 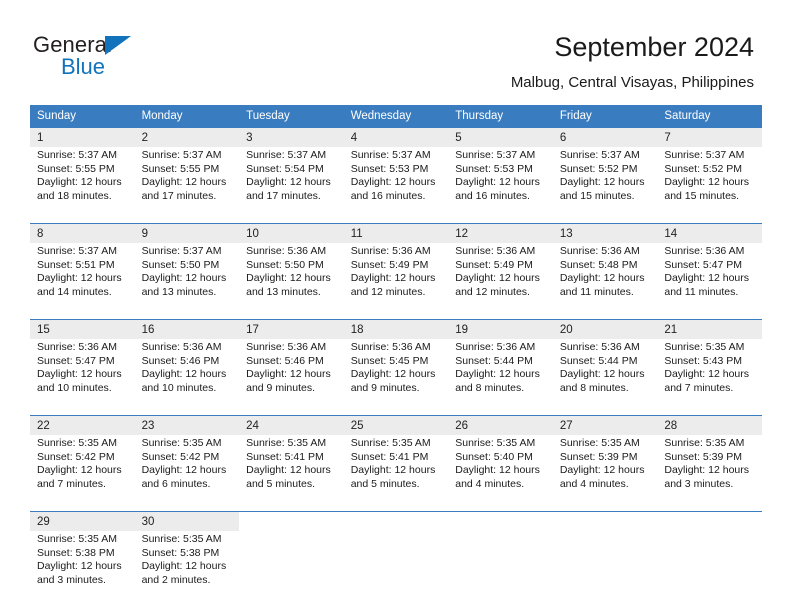 I want to click on day-number: 8, so click(x=82, y=233).